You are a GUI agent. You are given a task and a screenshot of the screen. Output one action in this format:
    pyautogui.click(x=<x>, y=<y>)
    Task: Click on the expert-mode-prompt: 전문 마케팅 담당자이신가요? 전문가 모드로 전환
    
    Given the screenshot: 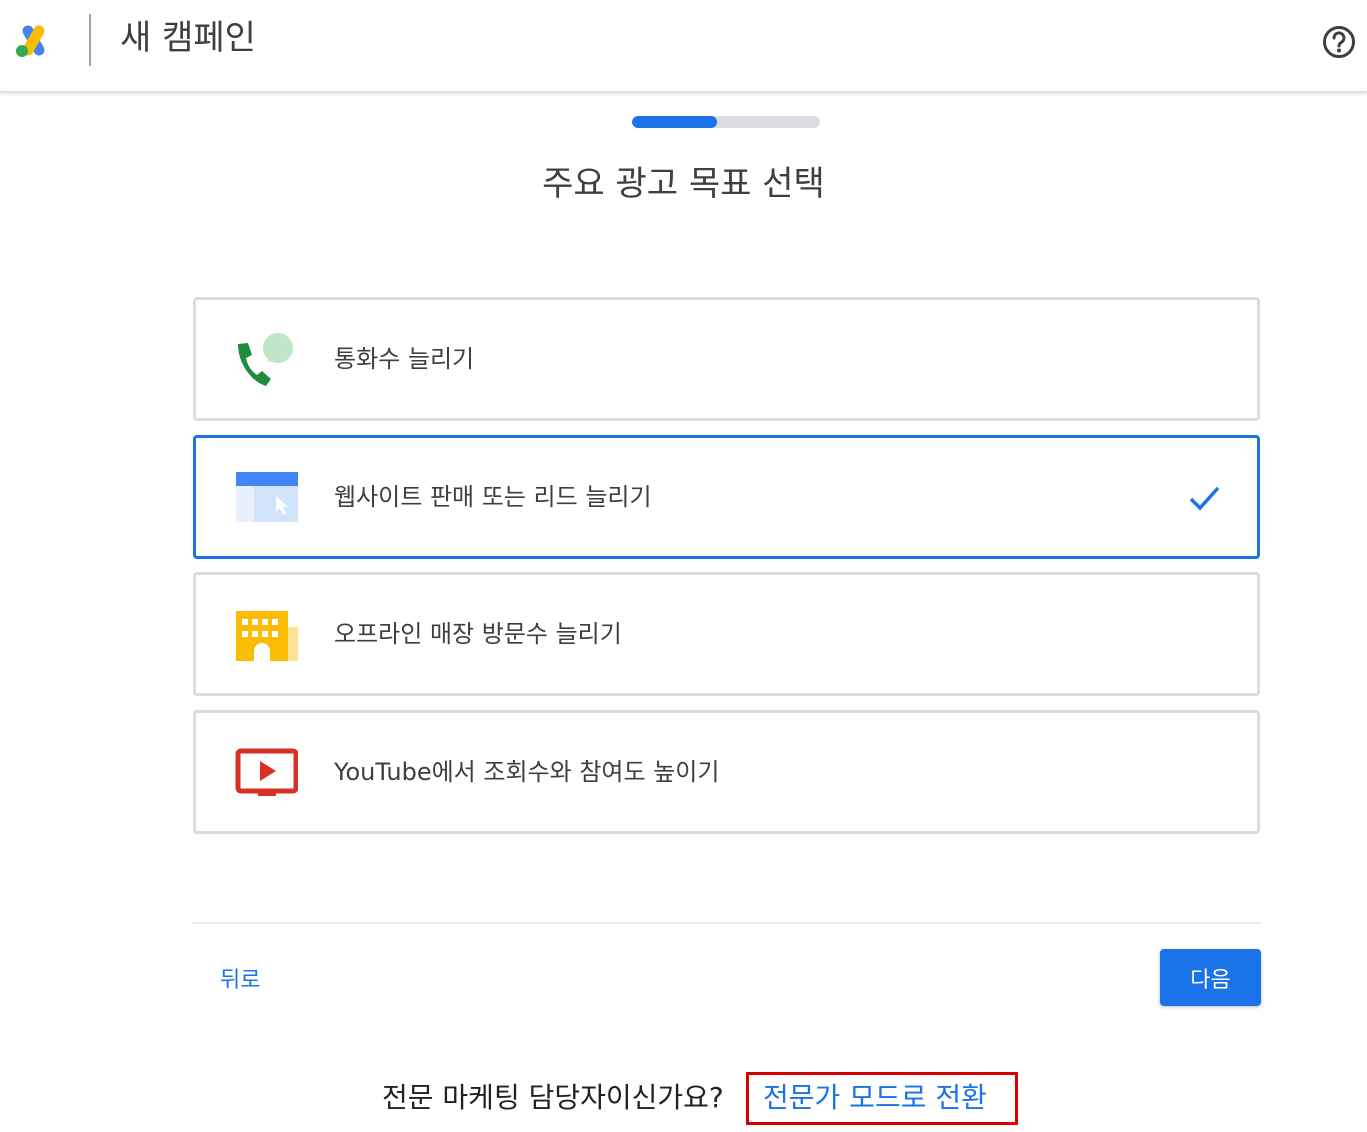 What is the action you would take?
    pyautogui.click(x=683, y=1098)
    